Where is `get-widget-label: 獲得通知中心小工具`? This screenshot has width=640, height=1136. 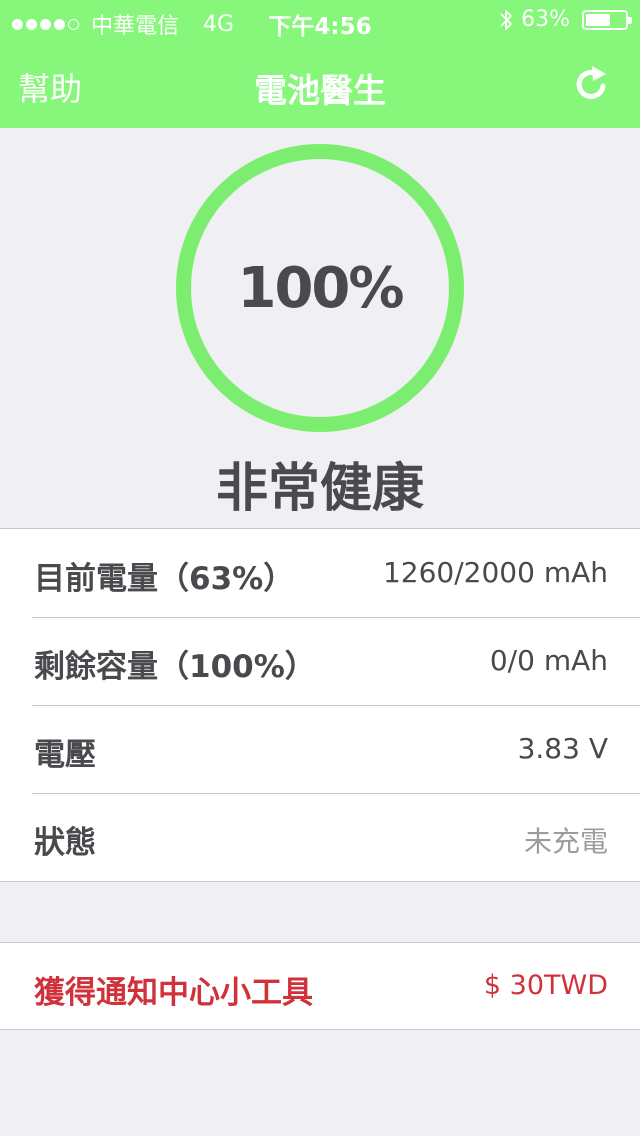 get-widget-label: 獲得通知中心小工具 is located at coordinates (173, 993).